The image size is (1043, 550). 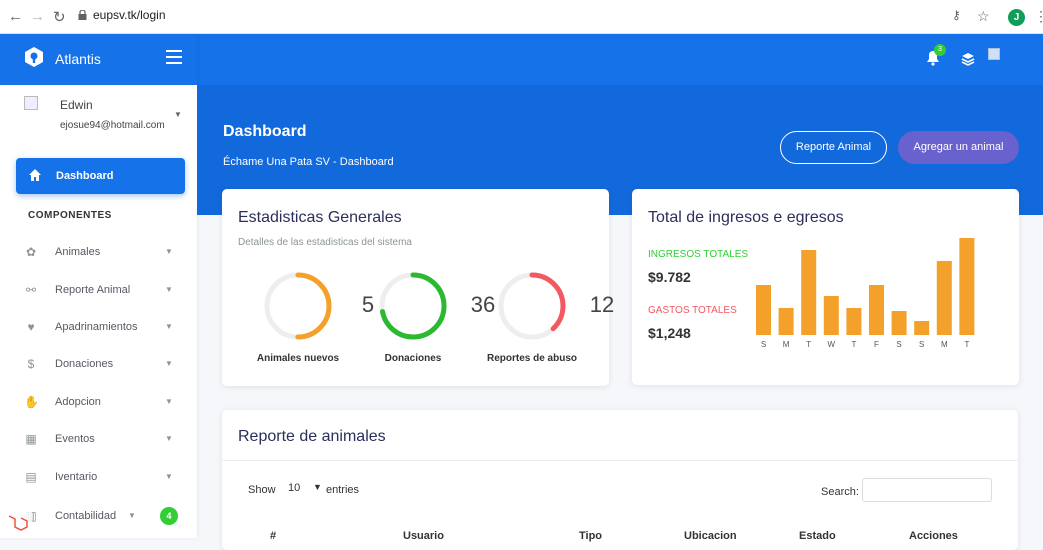 I want to click on sidebar-item-adopcion: ✋ Adopcion ▼, so click(x=104, y=403).